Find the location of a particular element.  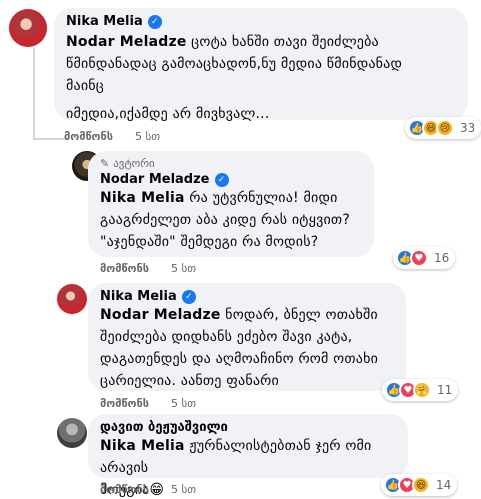

reaction-summary: 👍 ♥ 16 is located at coordinates (424, 258).